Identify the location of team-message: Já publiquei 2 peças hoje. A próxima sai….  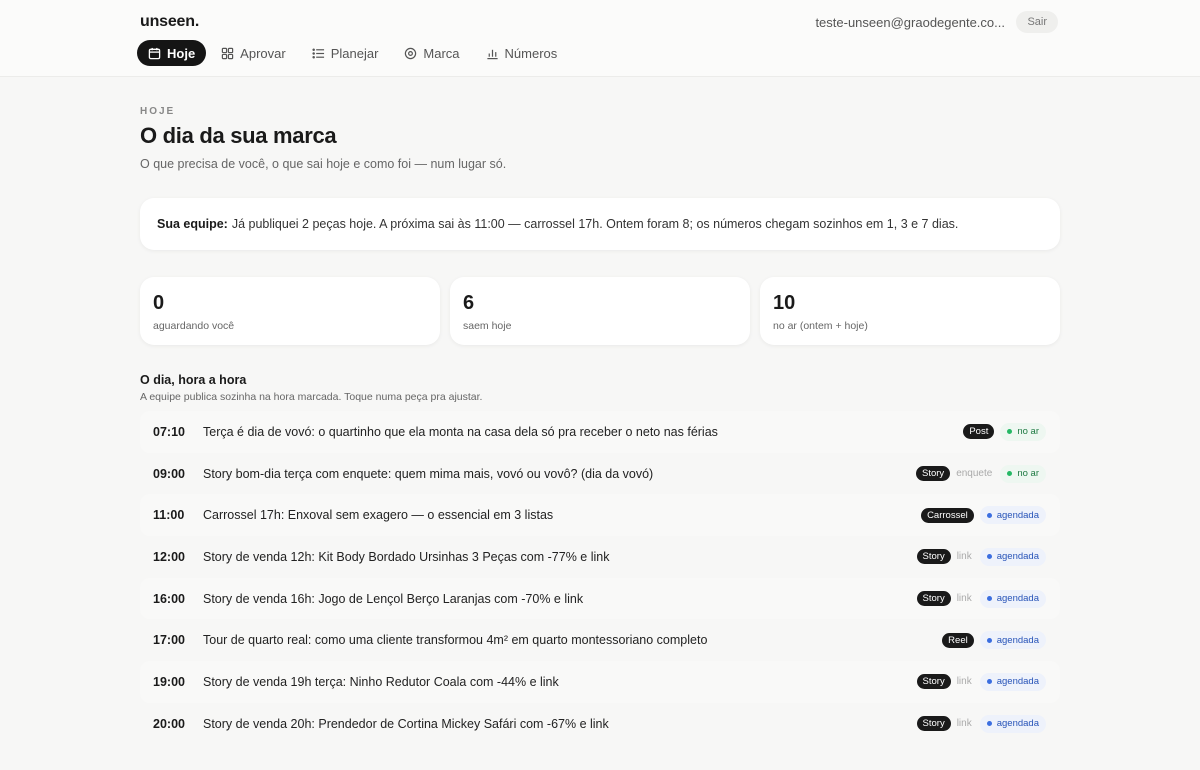
(595, 224).